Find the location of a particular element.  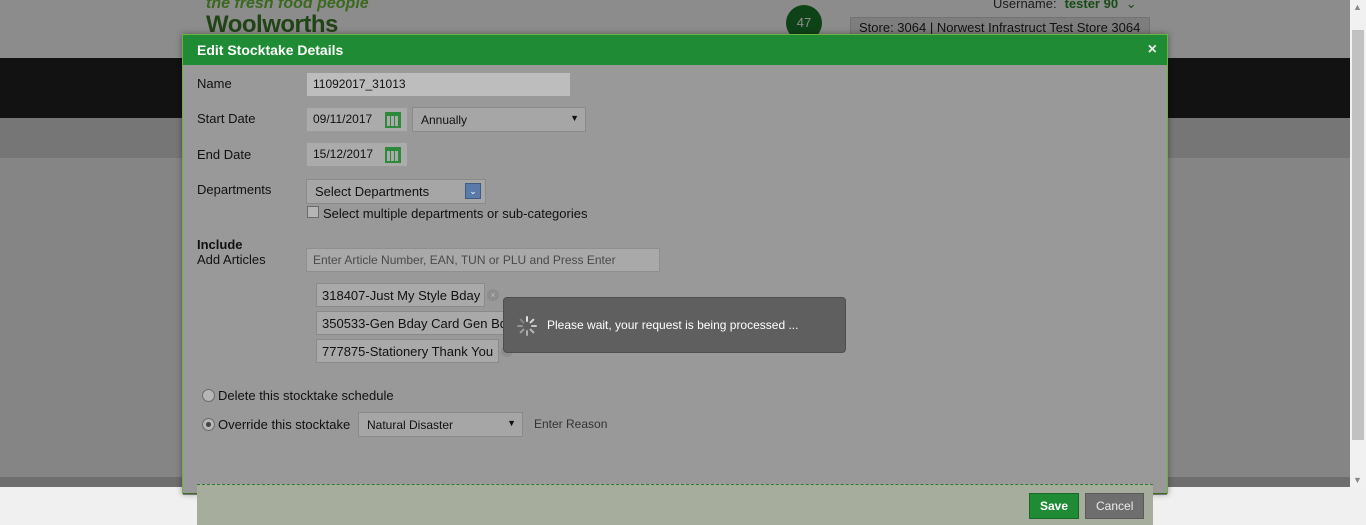

include-label: Include is located at coordinates (220, 244).